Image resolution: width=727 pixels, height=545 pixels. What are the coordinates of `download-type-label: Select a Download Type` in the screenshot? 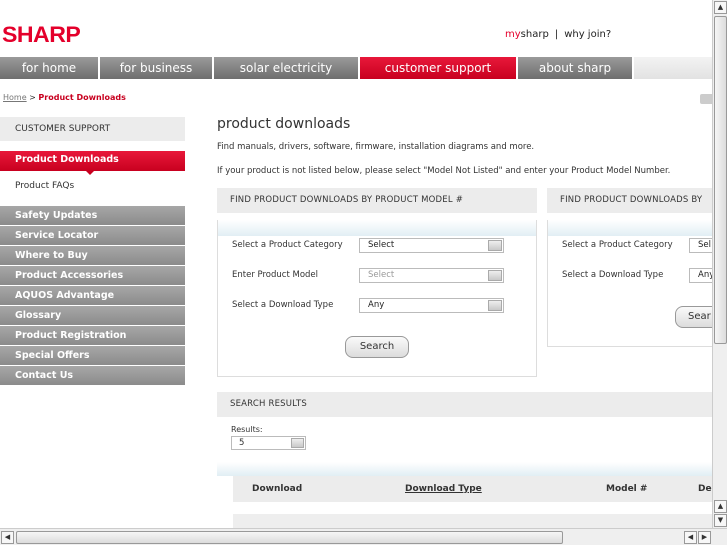 It's located at (283, 305).